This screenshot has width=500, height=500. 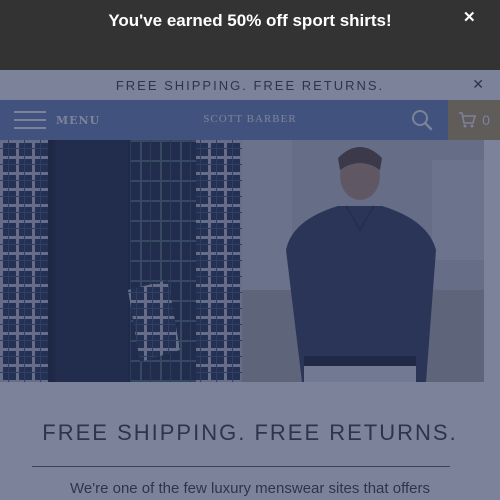 I want to click on notification-message: You've earned 50% off sport shirts!, so click(x=250, y=20).